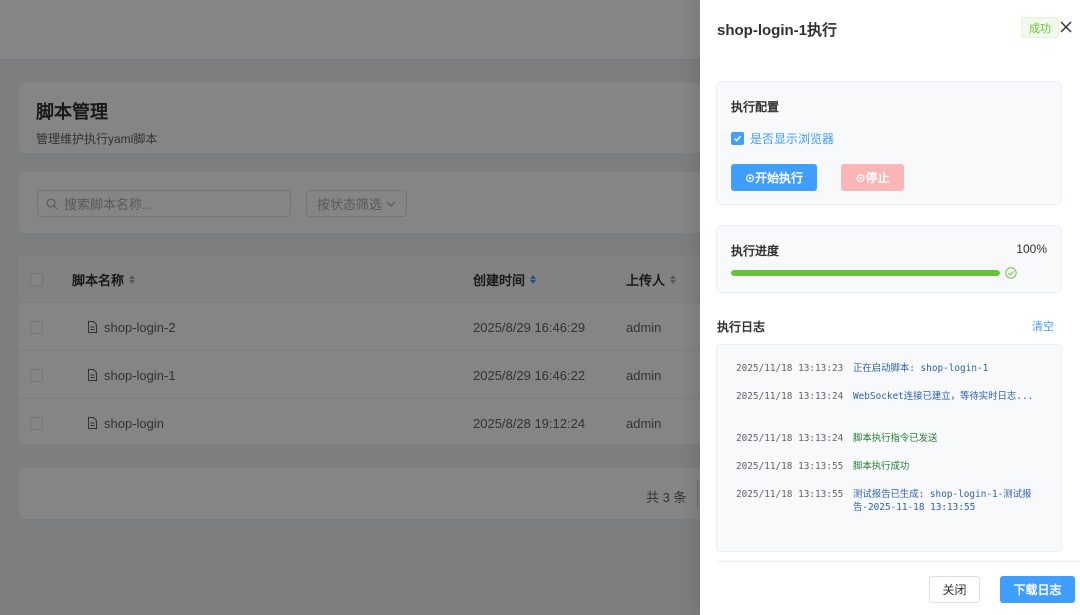 Image resolution: width=1080 pixels, height=615 pixels. I want to click on download-log-button: 下载日志, so click(1037, 589).